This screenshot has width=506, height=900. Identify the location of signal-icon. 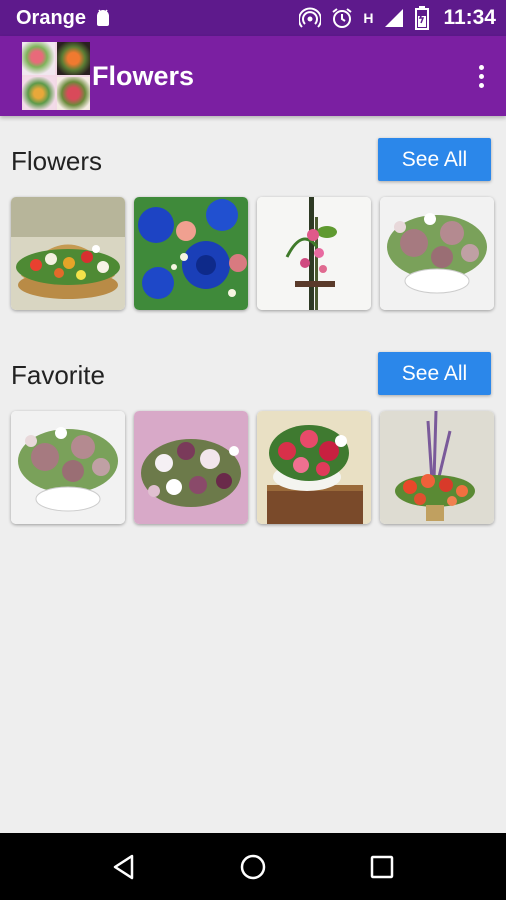
(394, 18).